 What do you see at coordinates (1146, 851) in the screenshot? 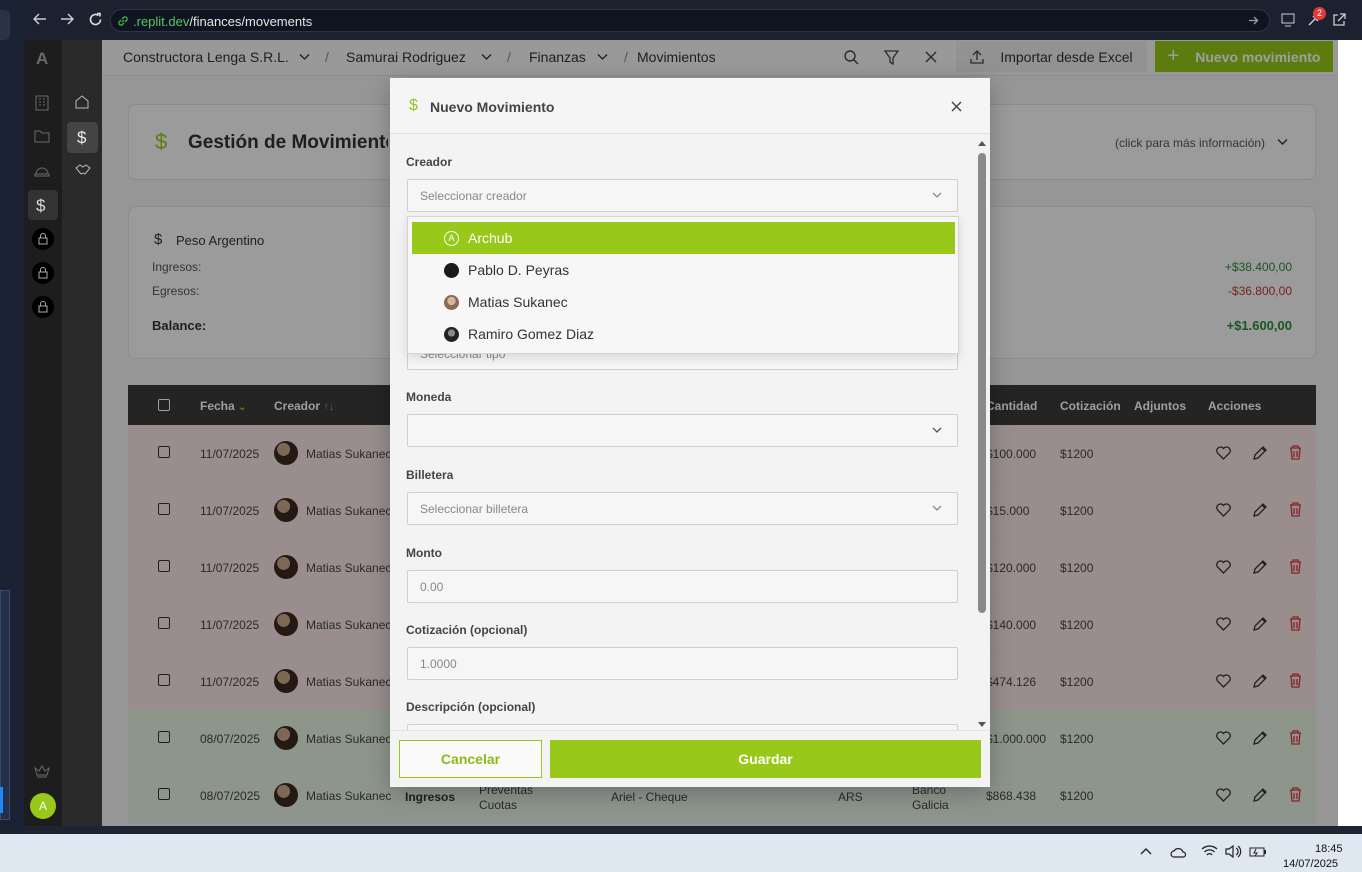
I see `chevron-up-icon` at bounding box center [1146, 851].